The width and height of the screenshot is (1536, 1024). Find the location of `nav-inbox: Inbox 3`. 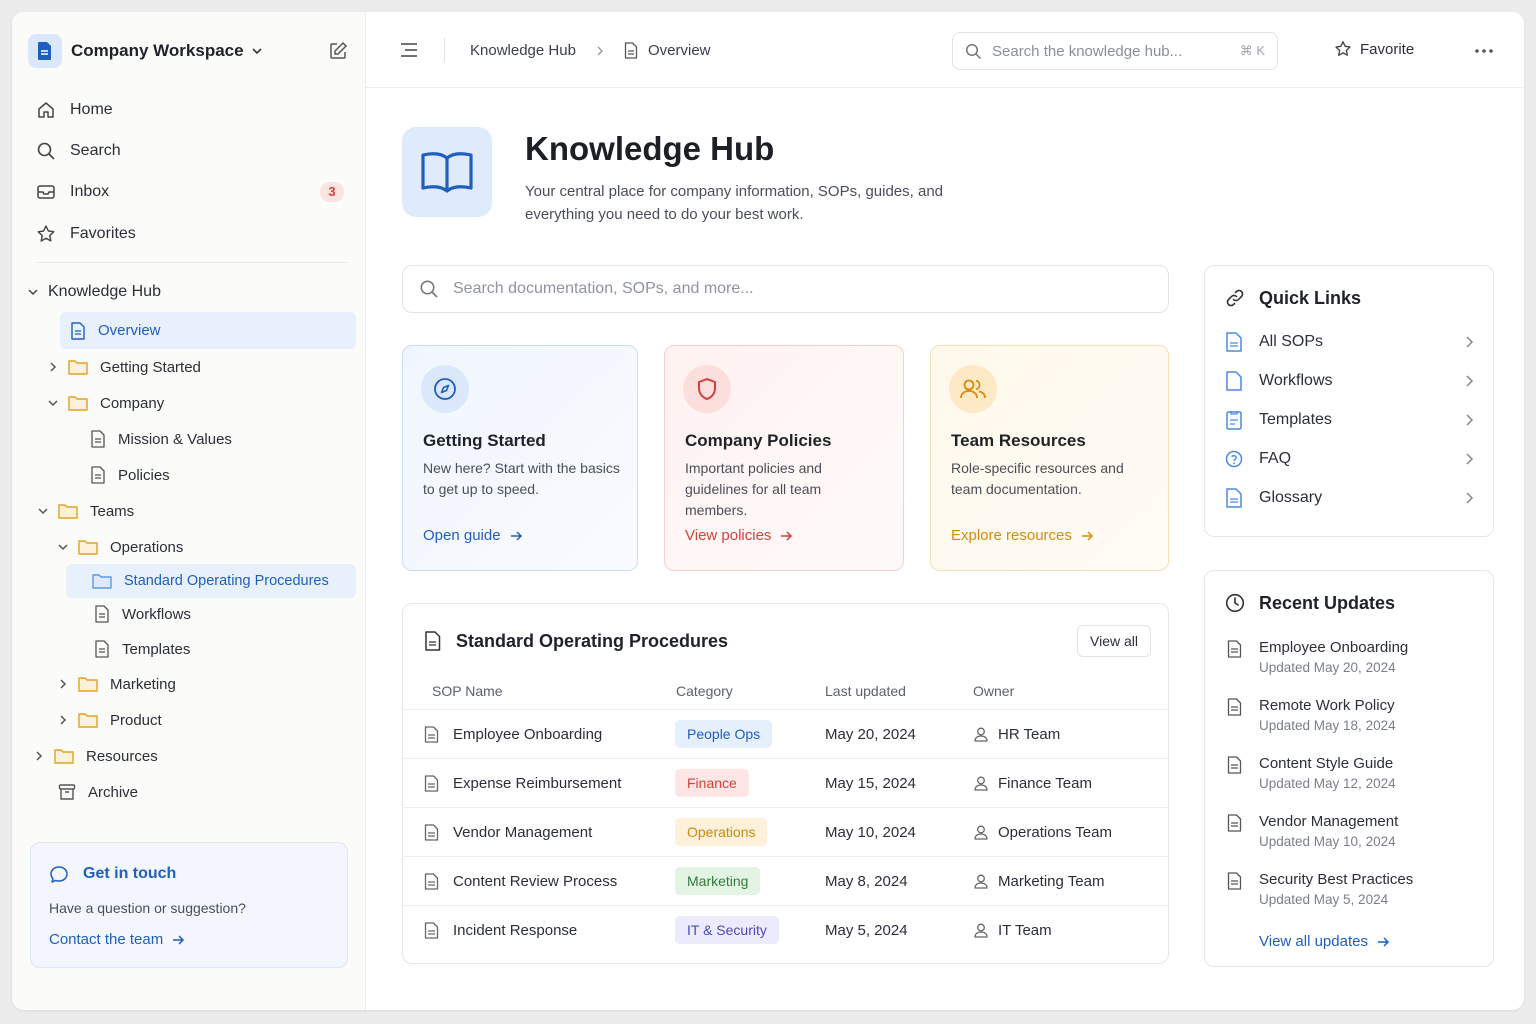

nav-inbox: Inbox 3 is located at coordinates (189, 192).